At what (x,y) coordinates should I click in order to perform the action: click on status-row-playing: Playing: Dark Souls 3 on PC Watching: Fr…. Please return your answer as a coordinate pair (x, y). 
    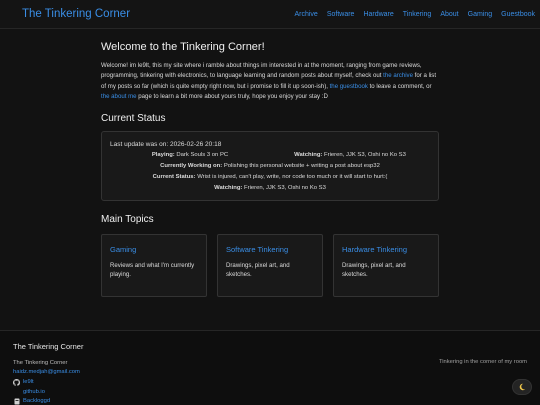
    Looking at the image, I should click on (270, 155).